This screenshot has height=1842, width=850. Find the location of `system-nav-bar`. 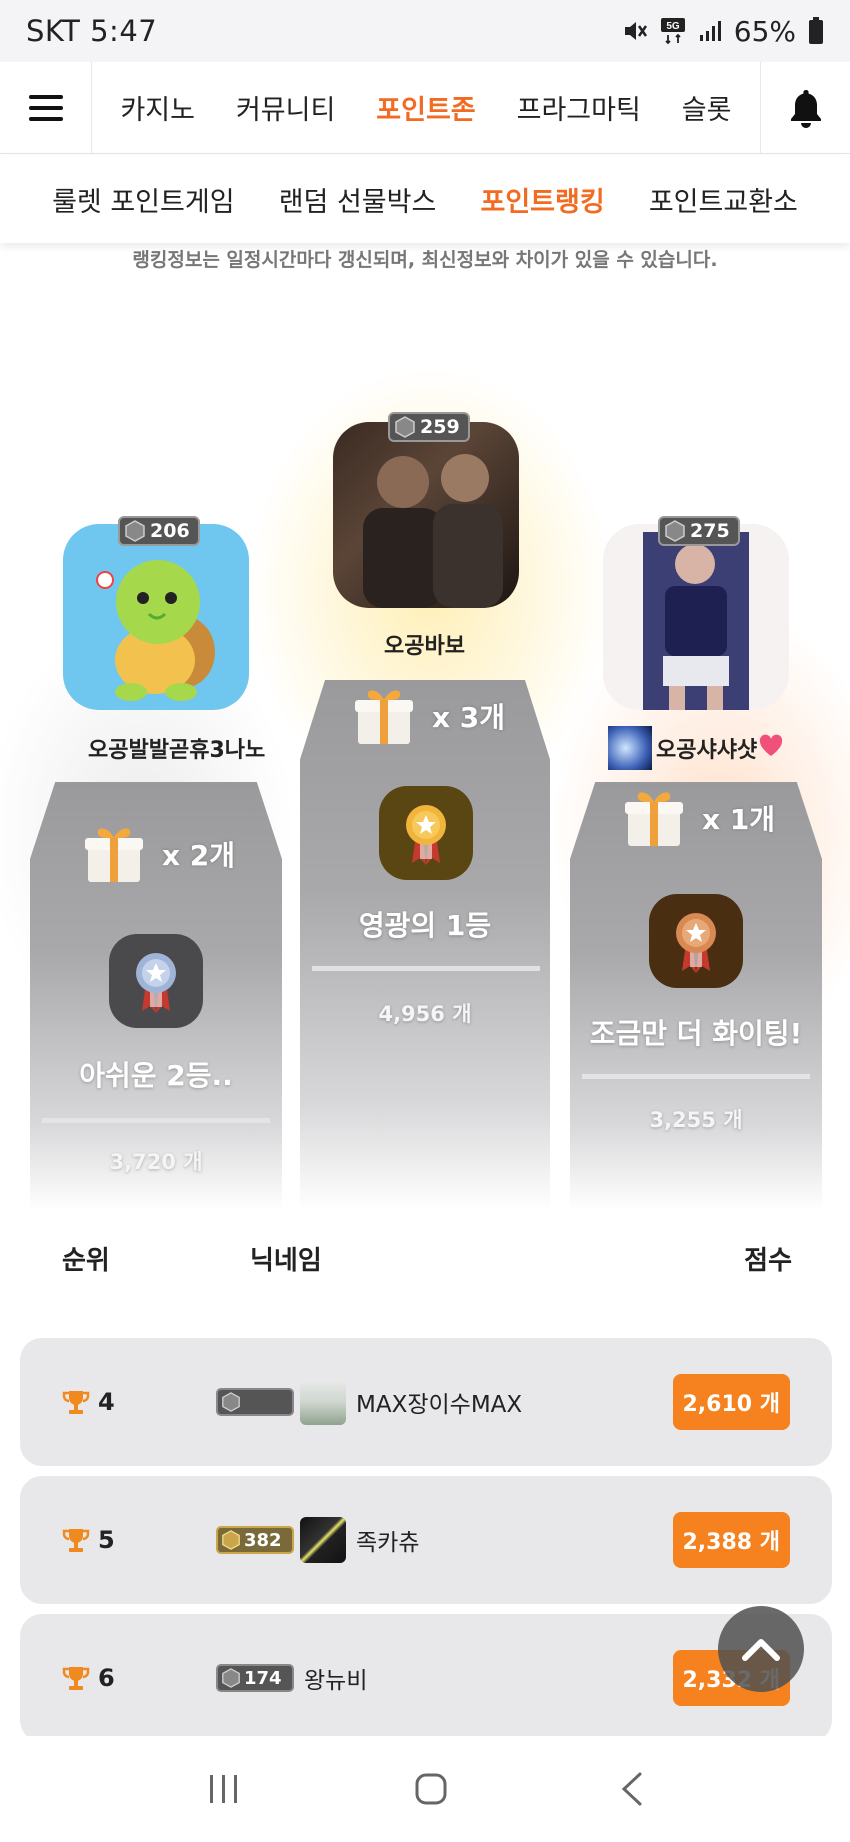

system-nav-bar is located at coordinates (425, 1789).